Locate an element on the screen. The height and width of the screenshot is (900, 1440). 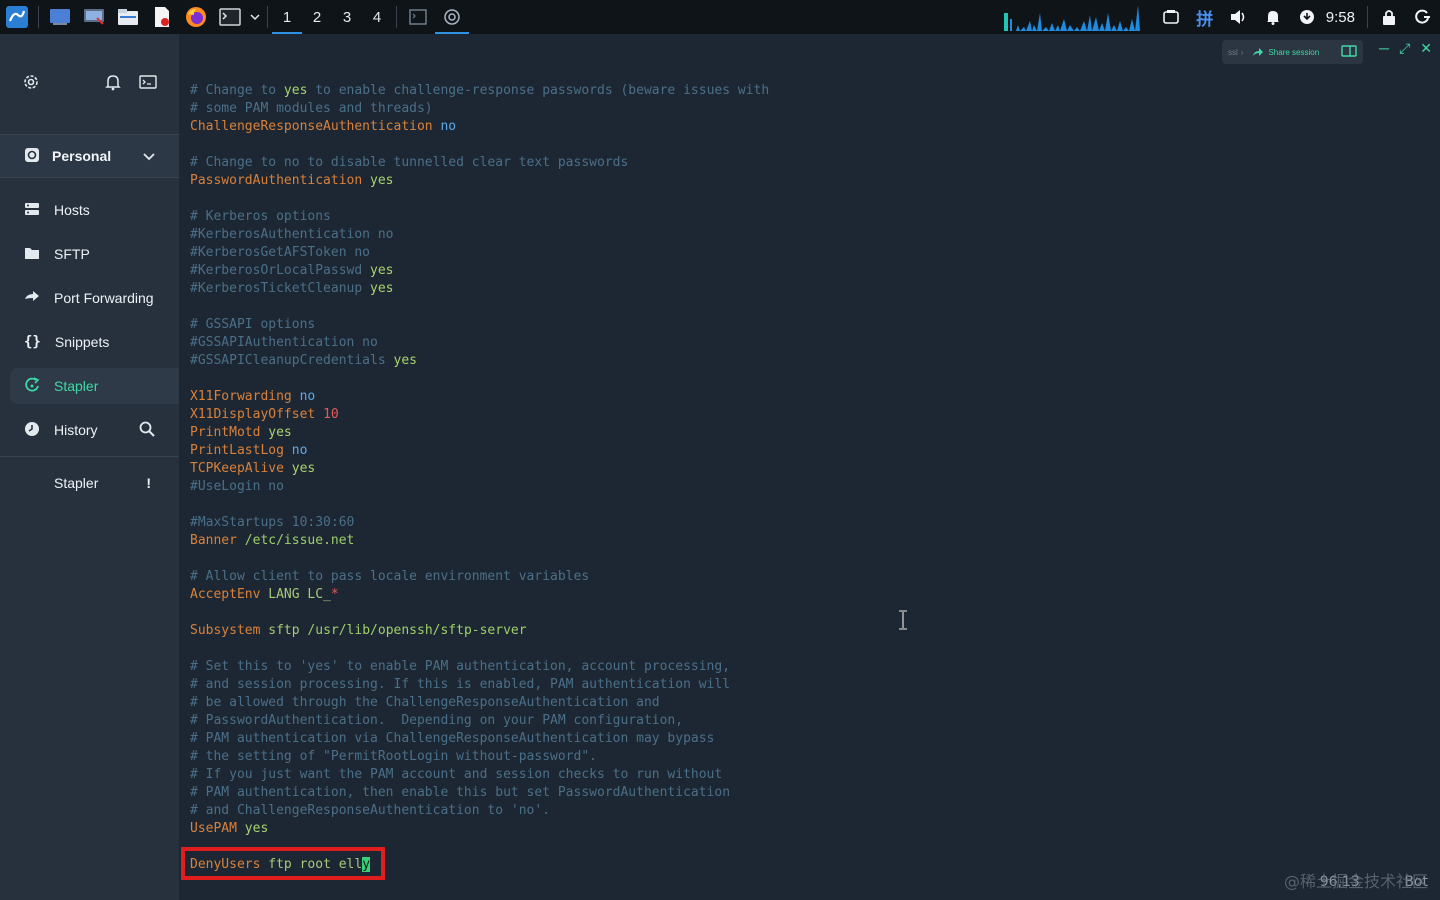
window-terminal-icon is located at coordinates (418, 17).